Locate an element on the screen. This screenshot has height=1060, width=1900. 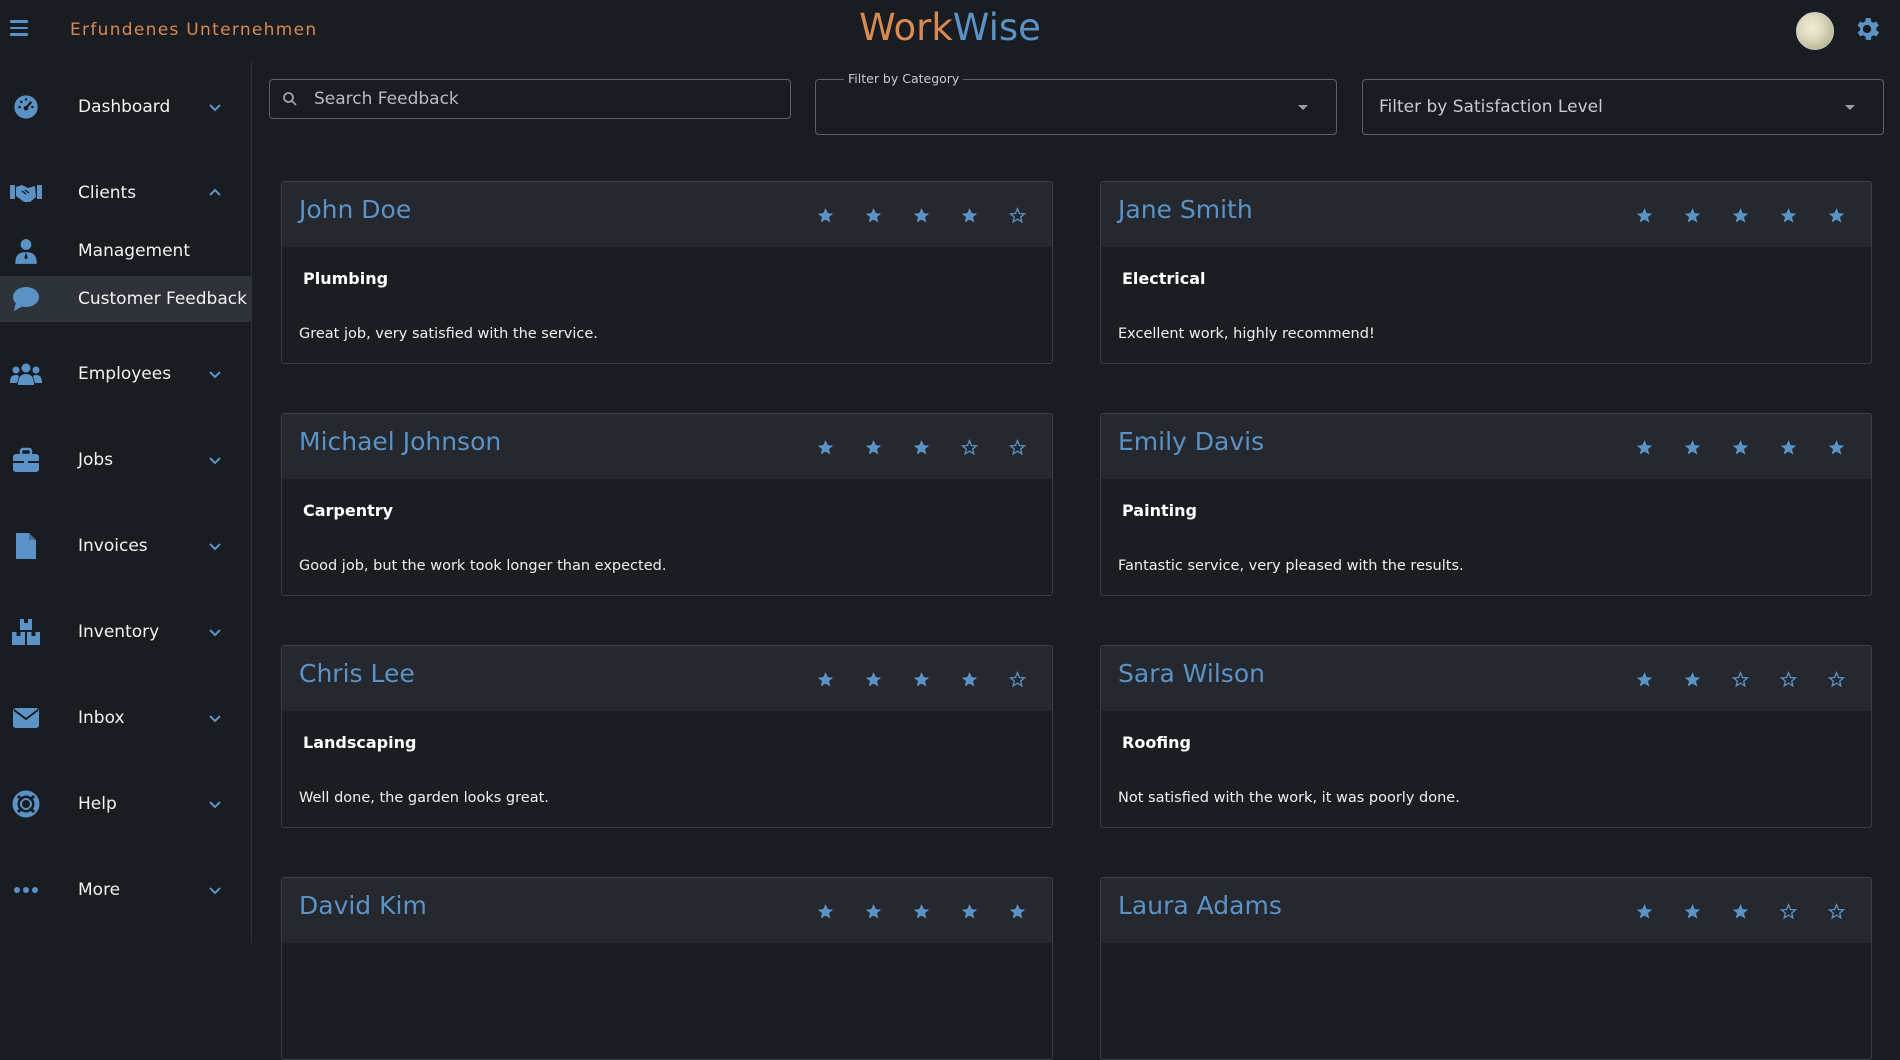
gear-icon is located at coordinates (1867, 29).